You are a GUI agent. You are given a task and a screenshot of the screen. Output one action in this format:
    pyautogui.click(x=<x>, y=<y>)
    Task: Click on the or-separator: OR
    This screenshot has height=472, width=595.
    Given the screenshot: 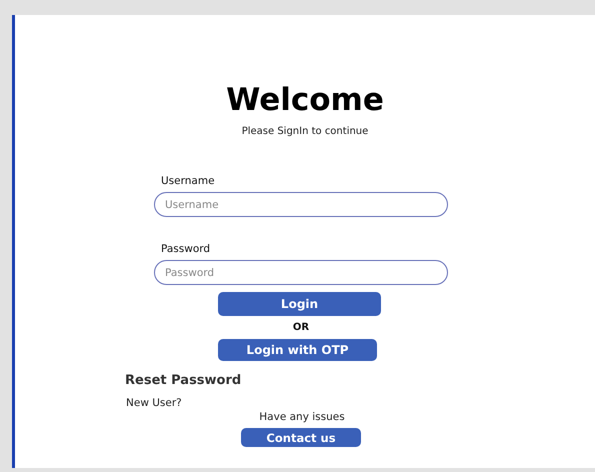 What is the action you would take?
    pyautogui.click(x=301, y=327)
    